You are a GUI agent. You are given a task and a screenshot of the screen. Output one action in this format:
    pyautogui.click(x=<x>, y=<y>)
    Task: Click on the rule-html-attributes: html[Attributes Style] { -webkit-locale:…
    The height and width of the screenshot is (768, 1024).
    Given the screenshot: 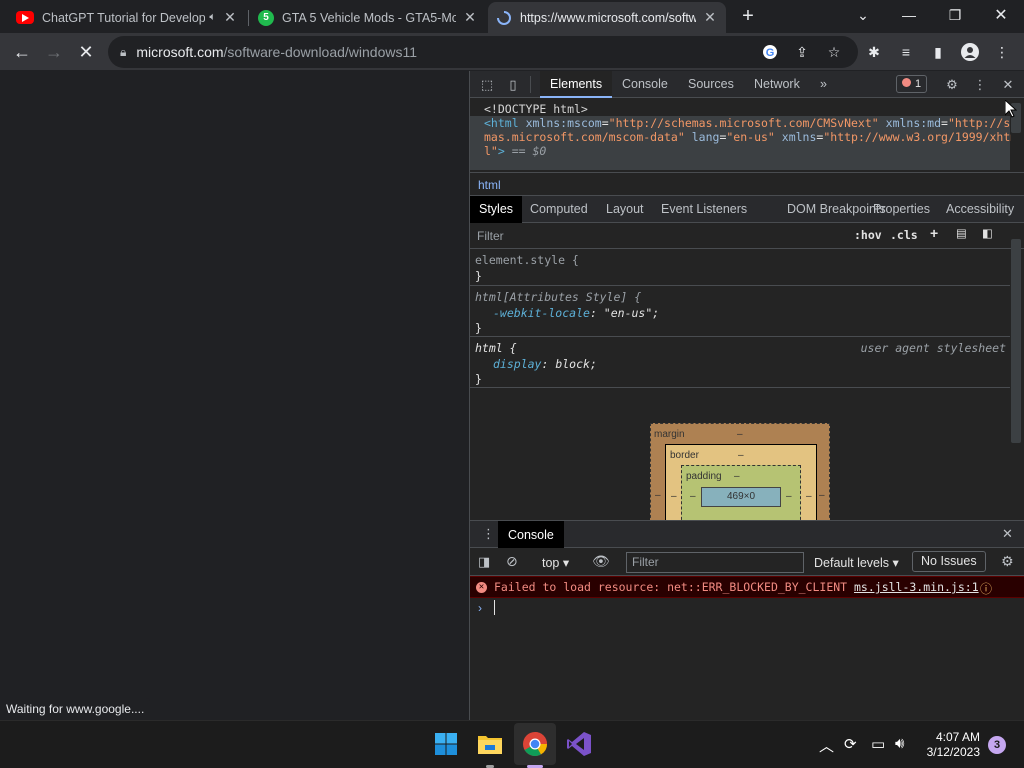 What is the action you would take?
    pyautogui.click(x=740, y=311)
    